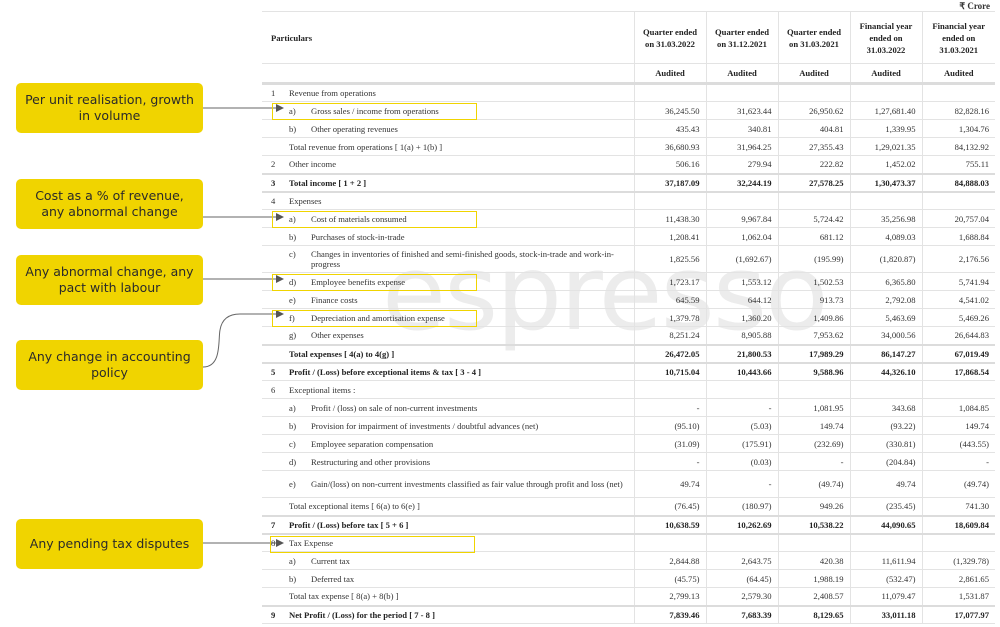 This screenshot has height=627, width=1000. Describe the element at coordinates (885, 614) in the screenshot. I see `value-cell: 33,011.18` at that location.